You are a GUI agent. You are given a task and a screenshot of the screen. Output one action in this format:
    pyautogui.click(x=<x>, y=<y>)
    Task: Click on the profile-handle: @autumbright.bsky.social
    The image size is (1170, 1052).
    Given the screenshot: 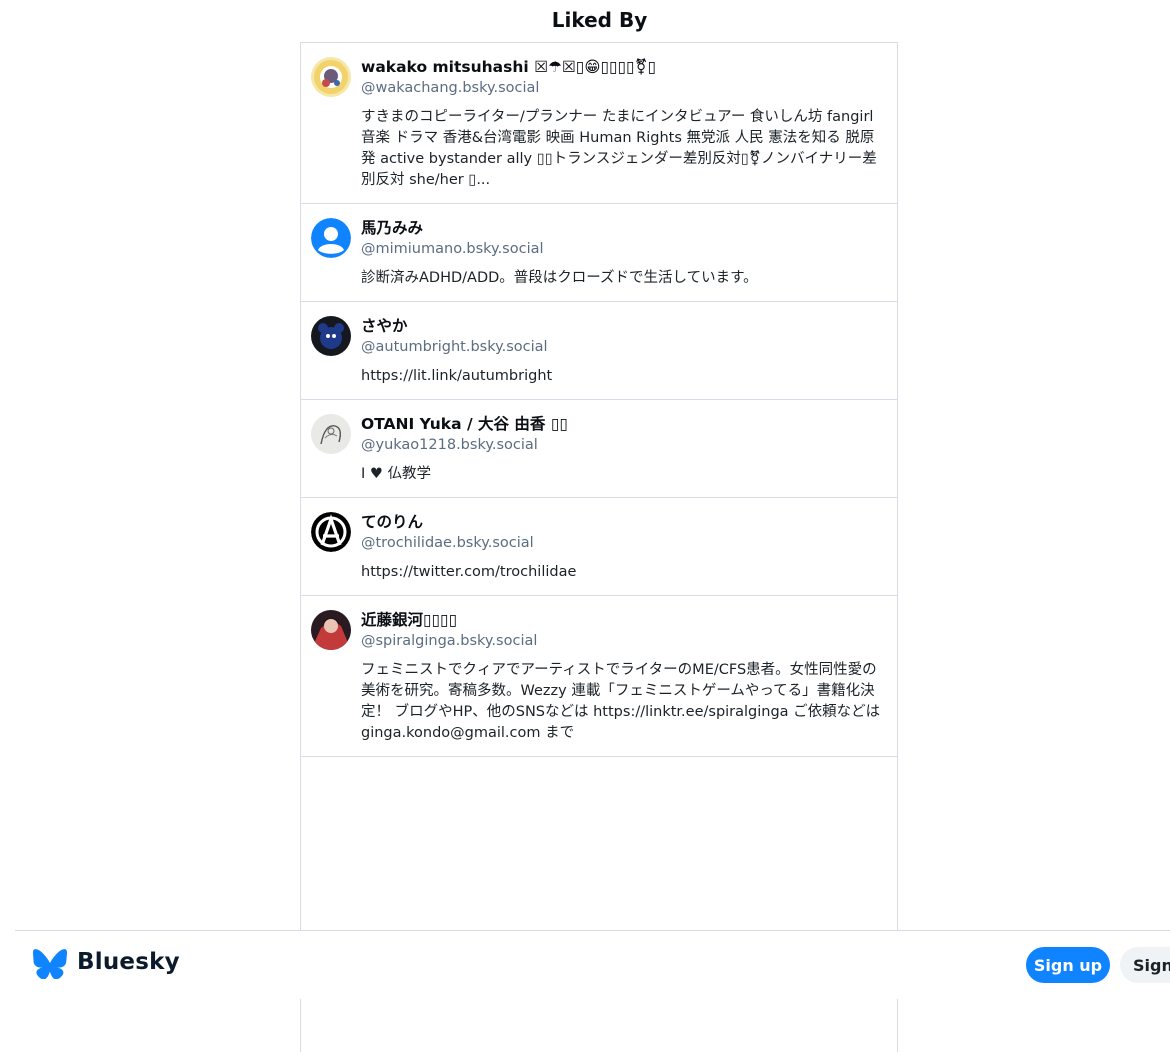 What is the action you would take?
    pyautogui.click(x=454, y=347)
    